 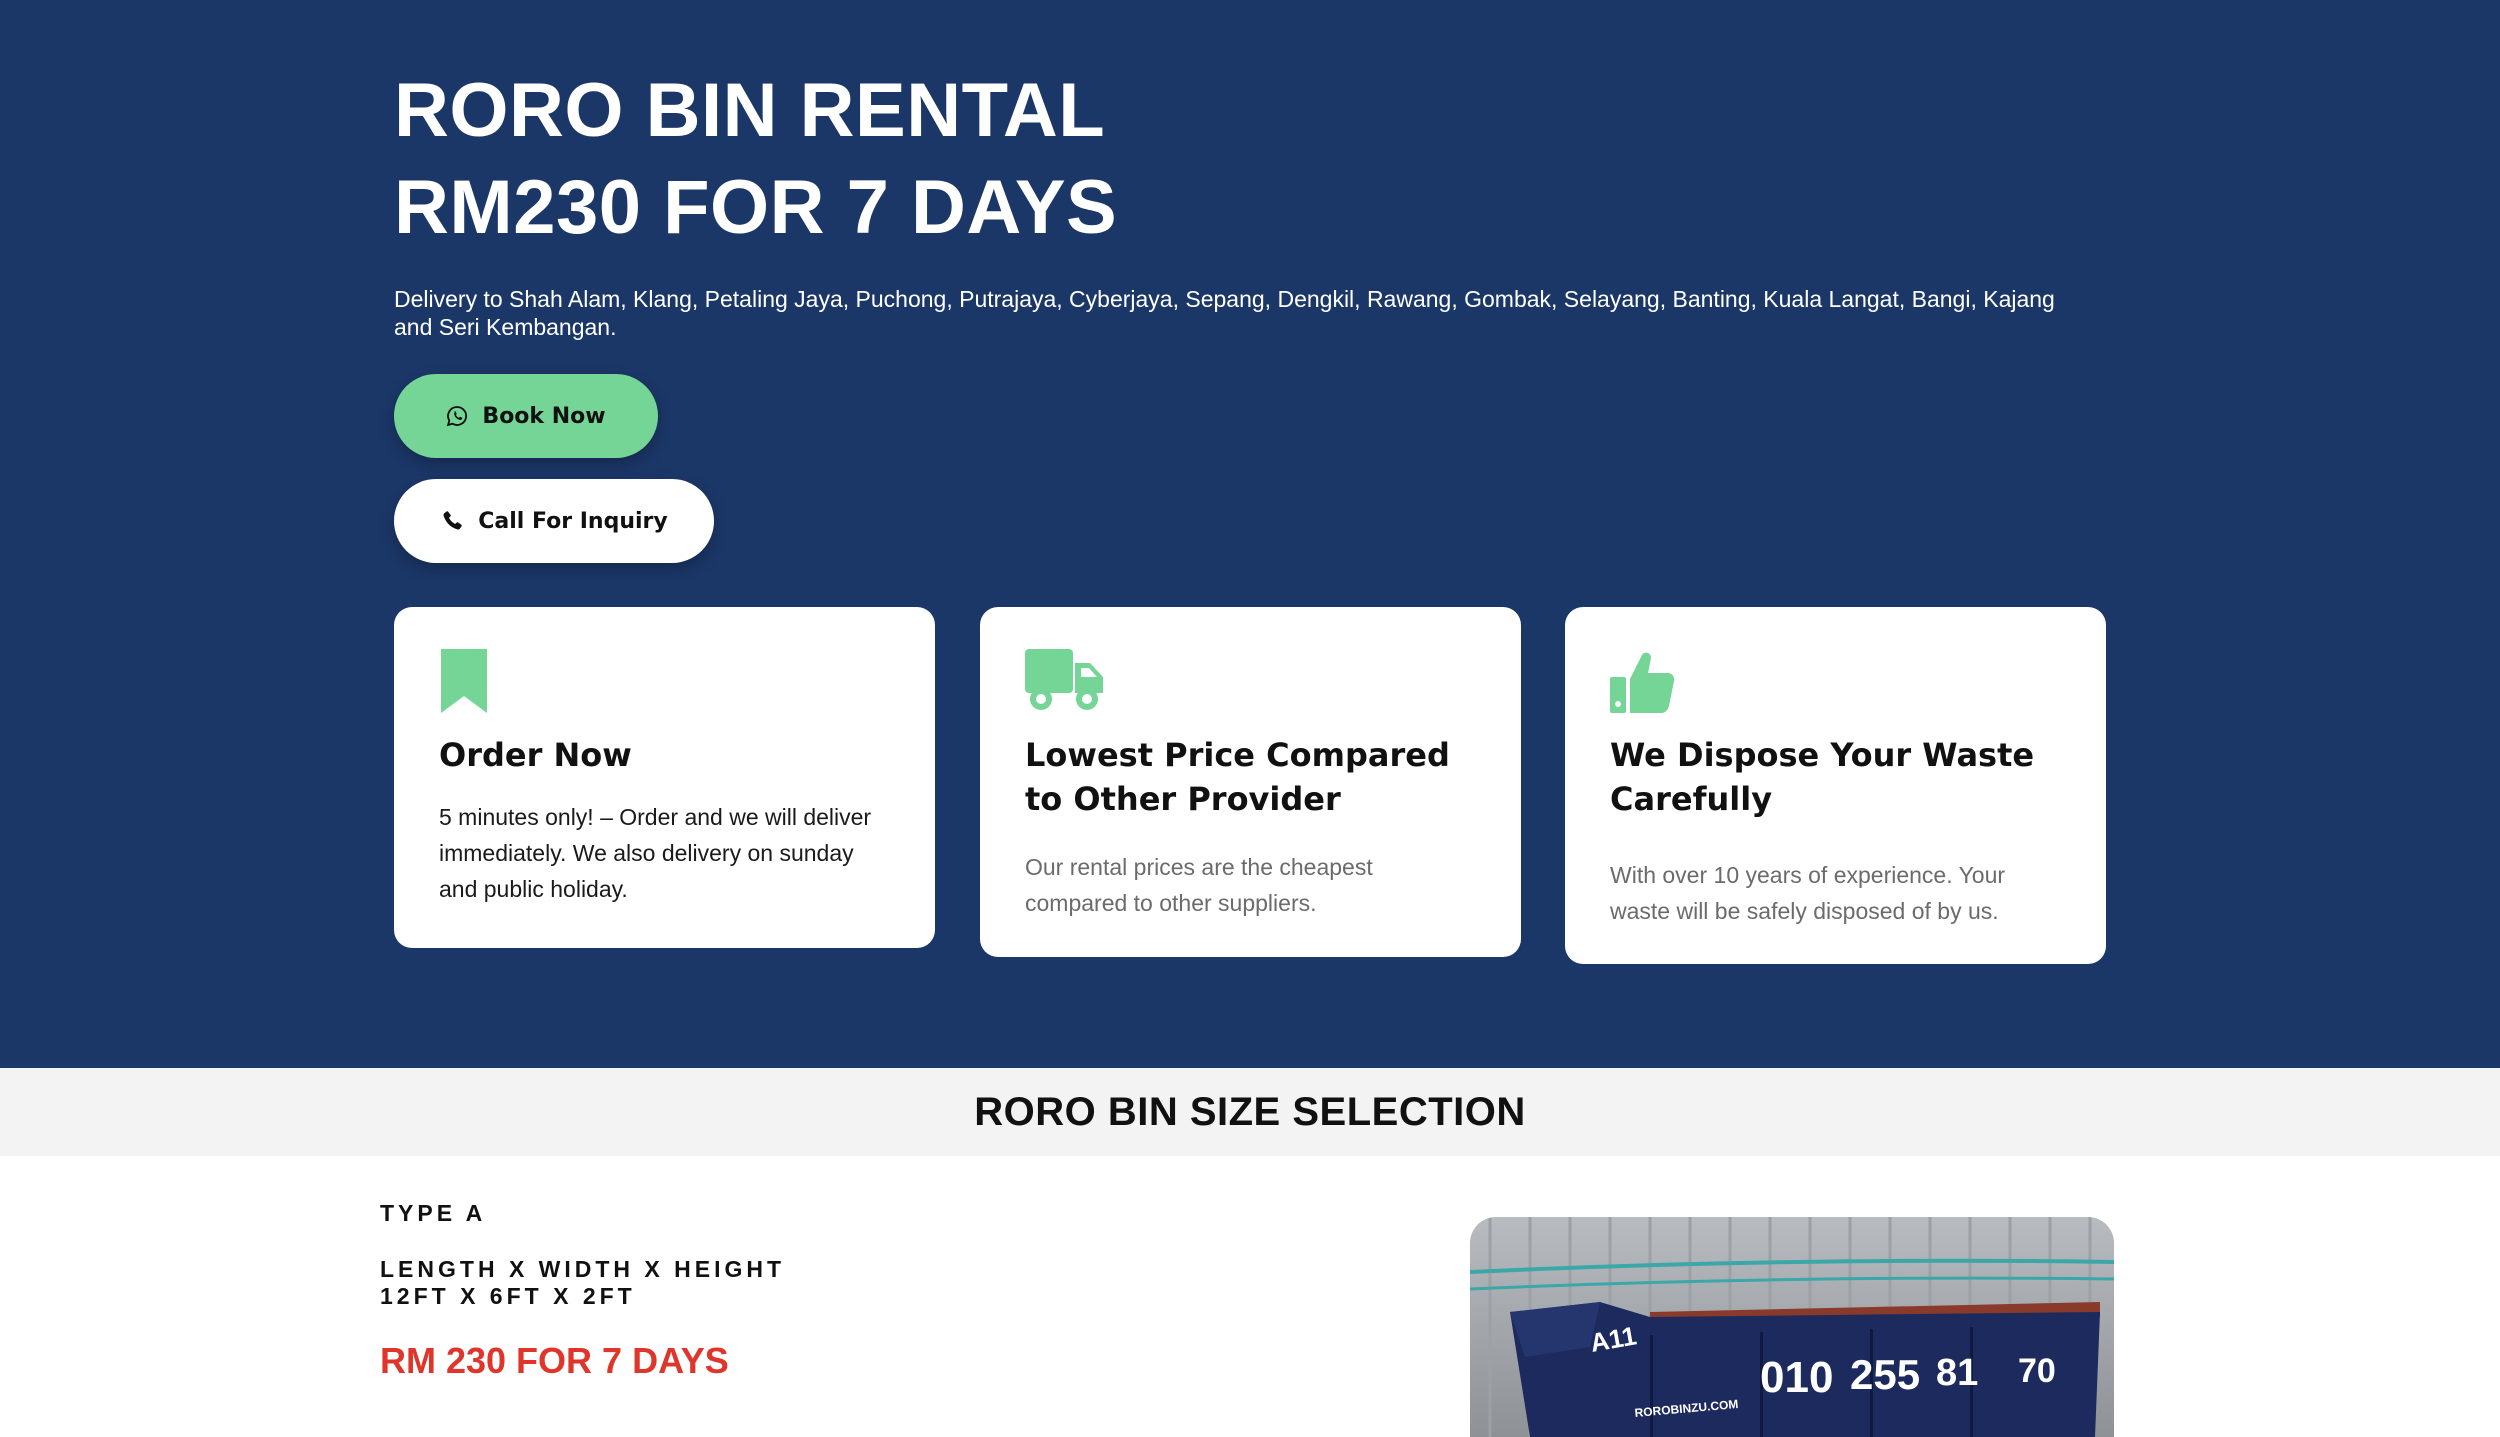 What do you see at coordinates (1796, 1377) in the screenshot?
I see `phone-part-1: 010` at bounding box center [1796, 1377].